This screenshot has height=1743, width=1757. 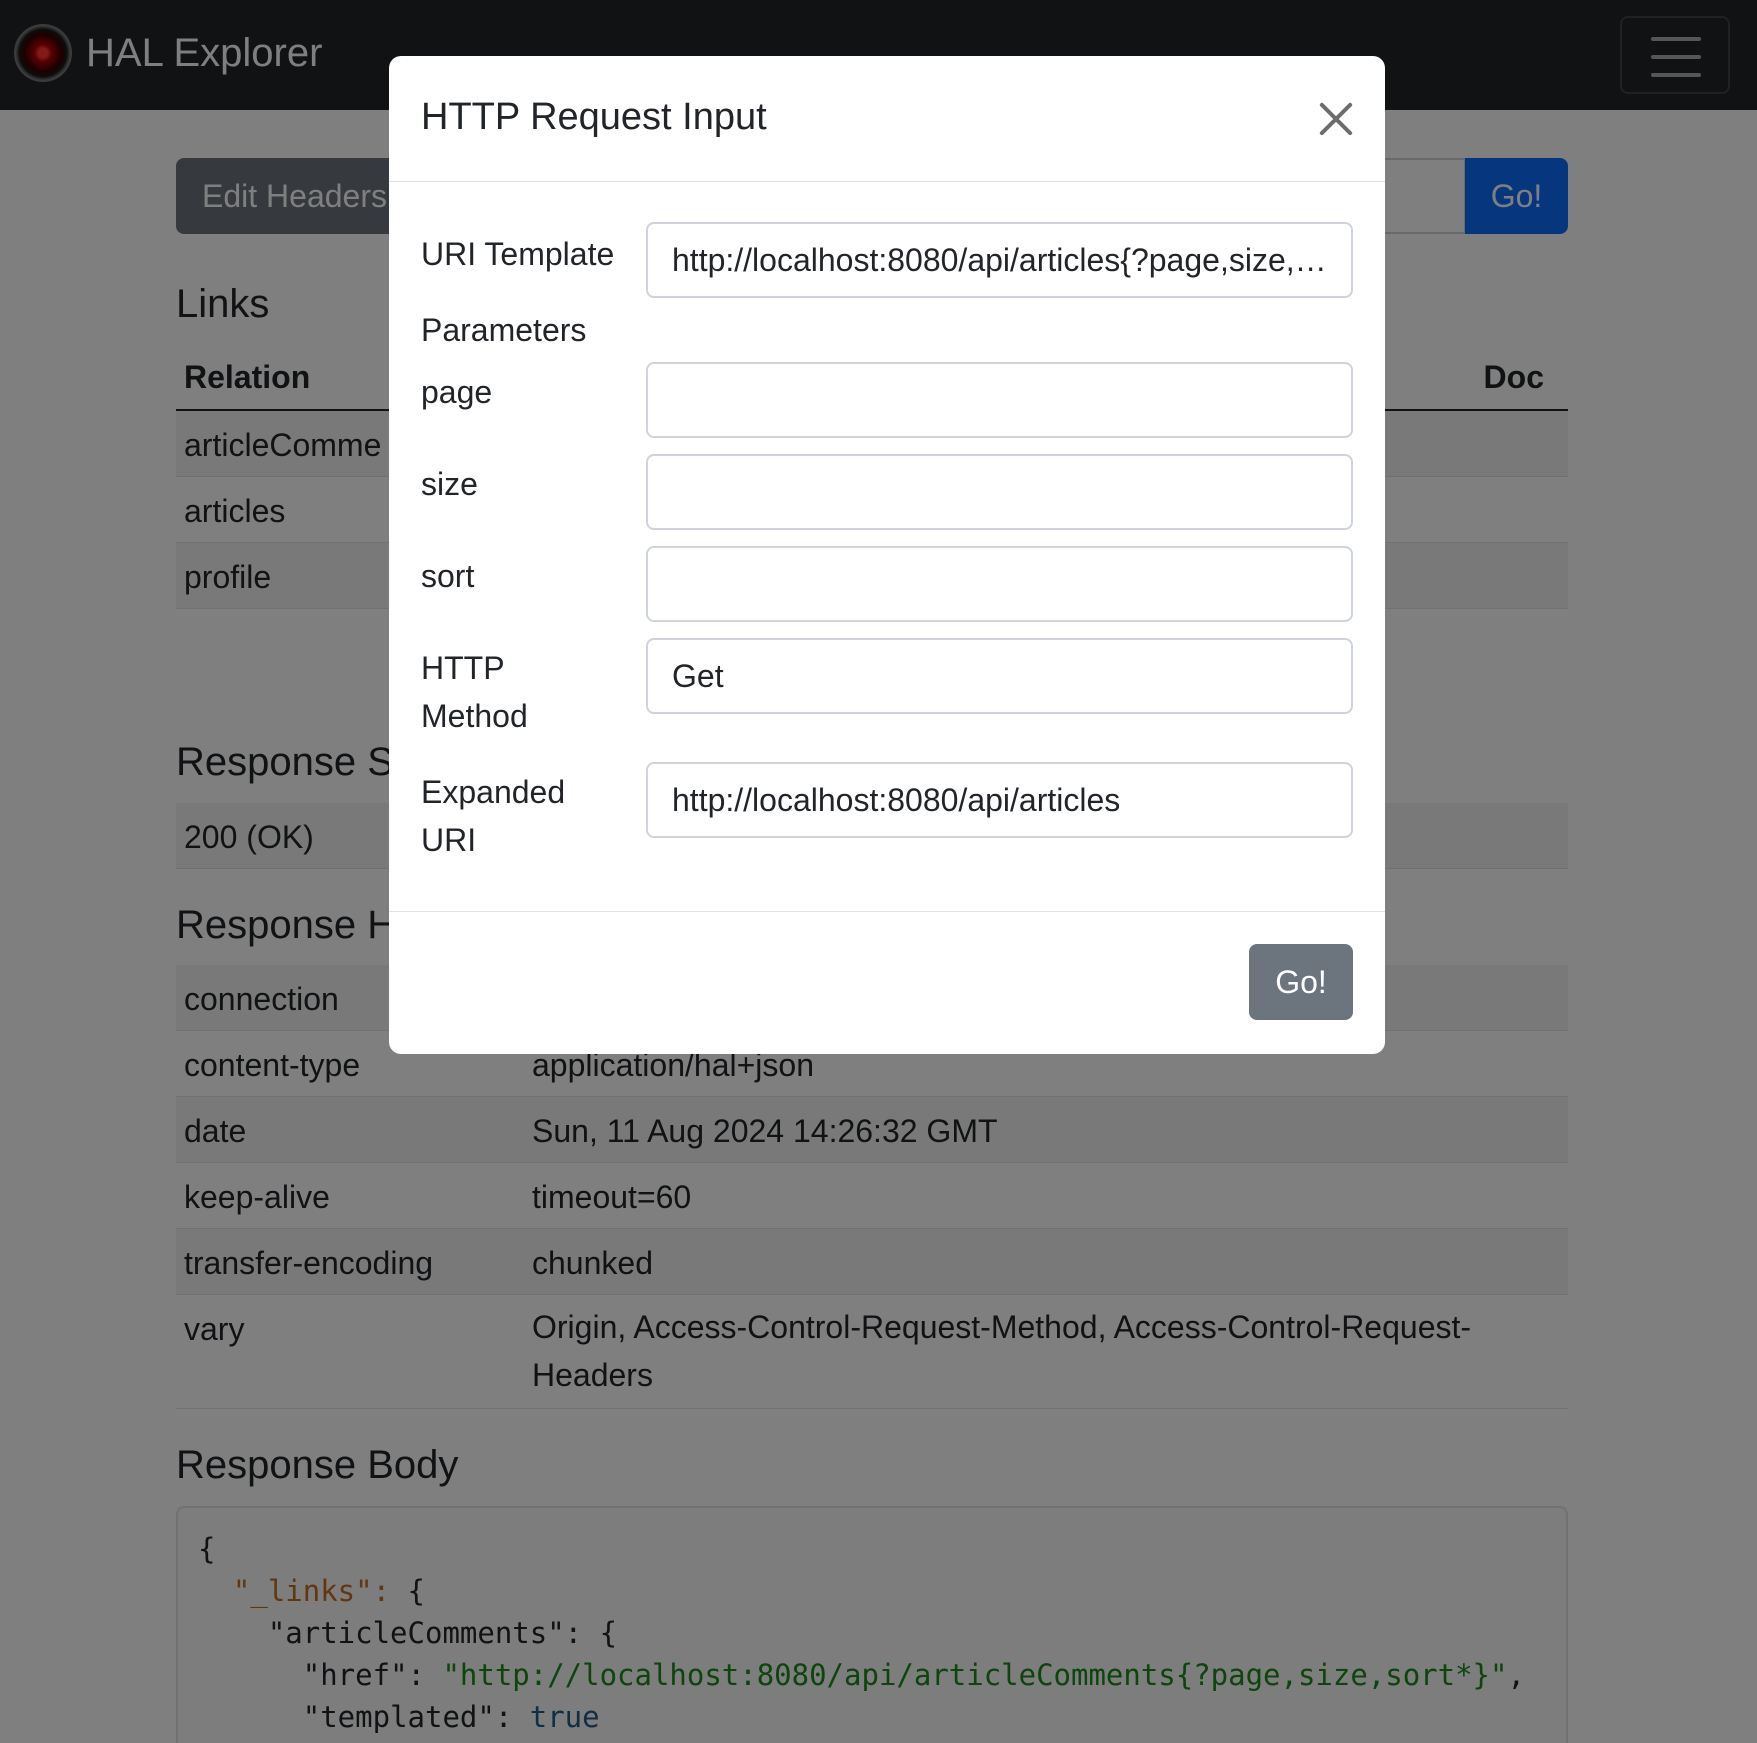 What do you see at coordinates (449, 484) in the screenshot?
I see `size-param-label: size` at bounding box center [449, 484].